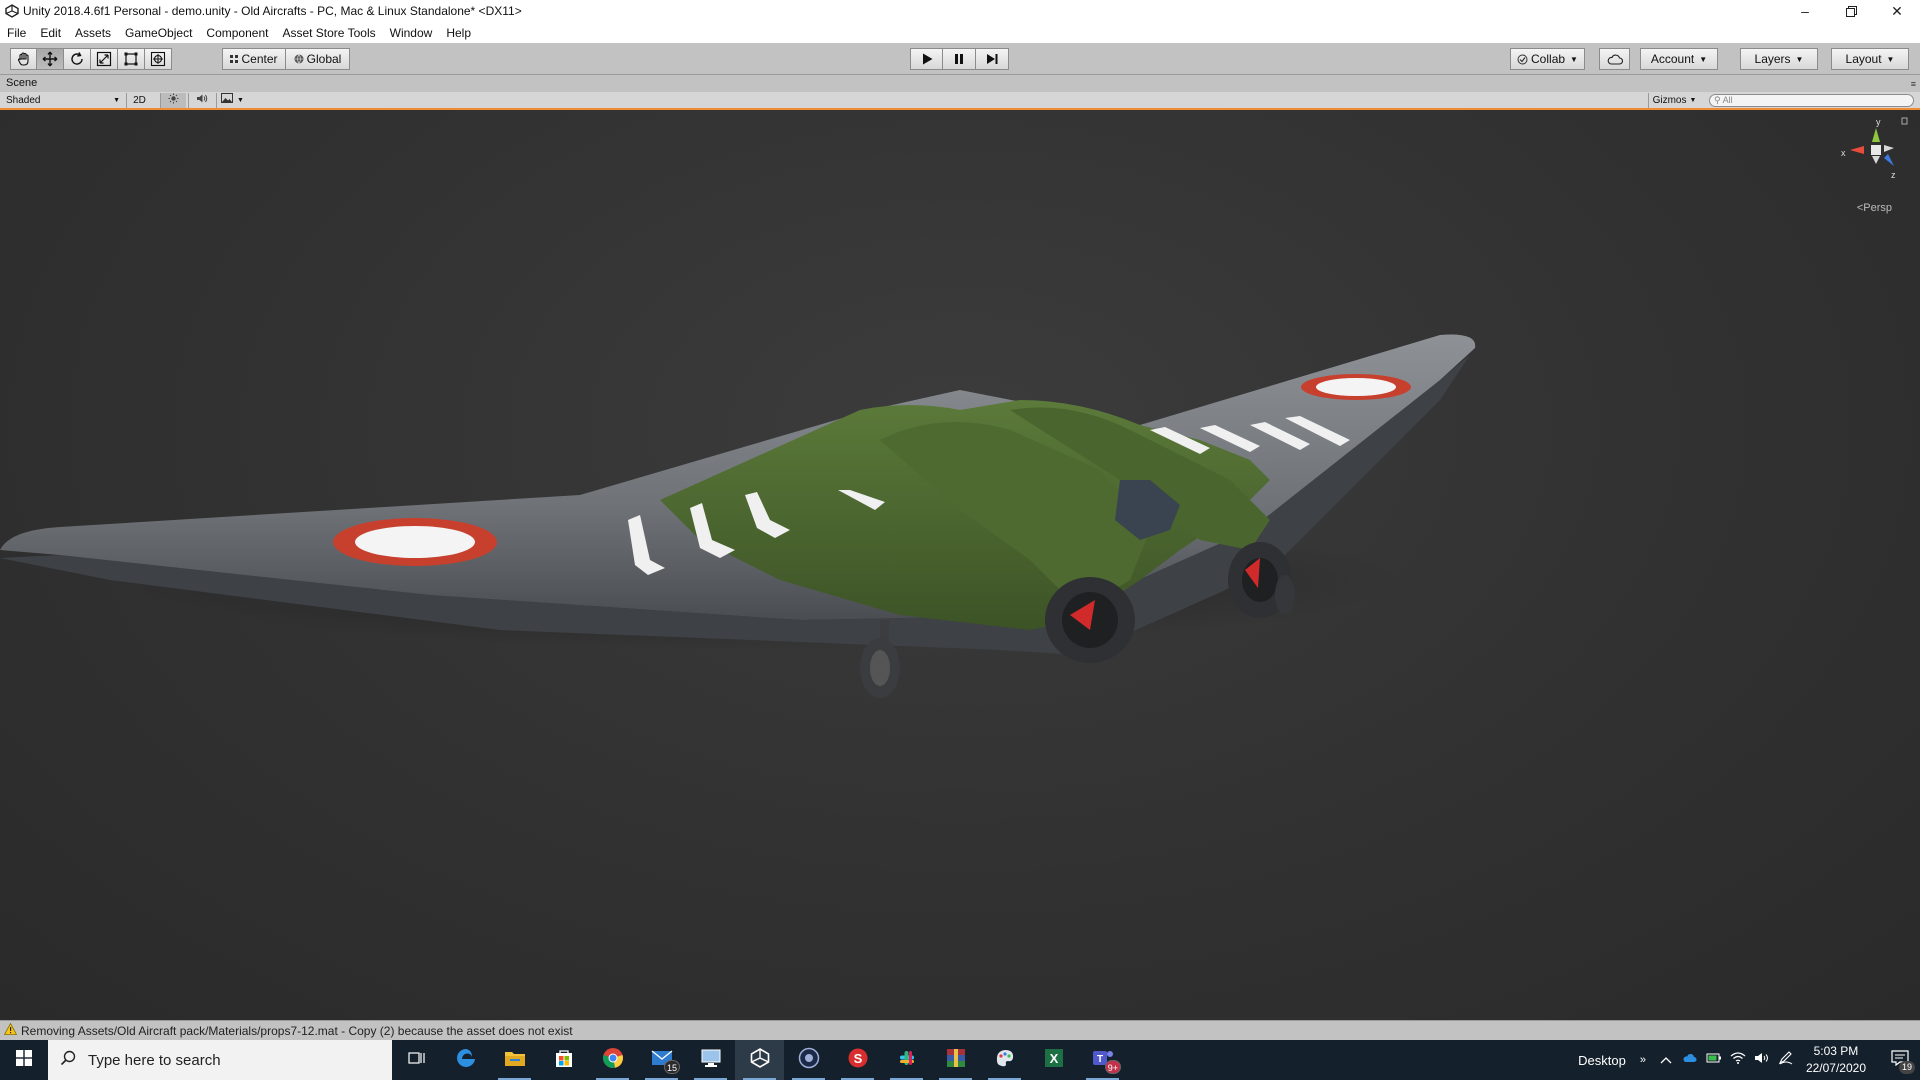 The height and width of the screenshot is (1080, 1920). Describe the element at coordinates (1102, 1060) in the screenshot. I see `teams-app: T 9+` at that location.